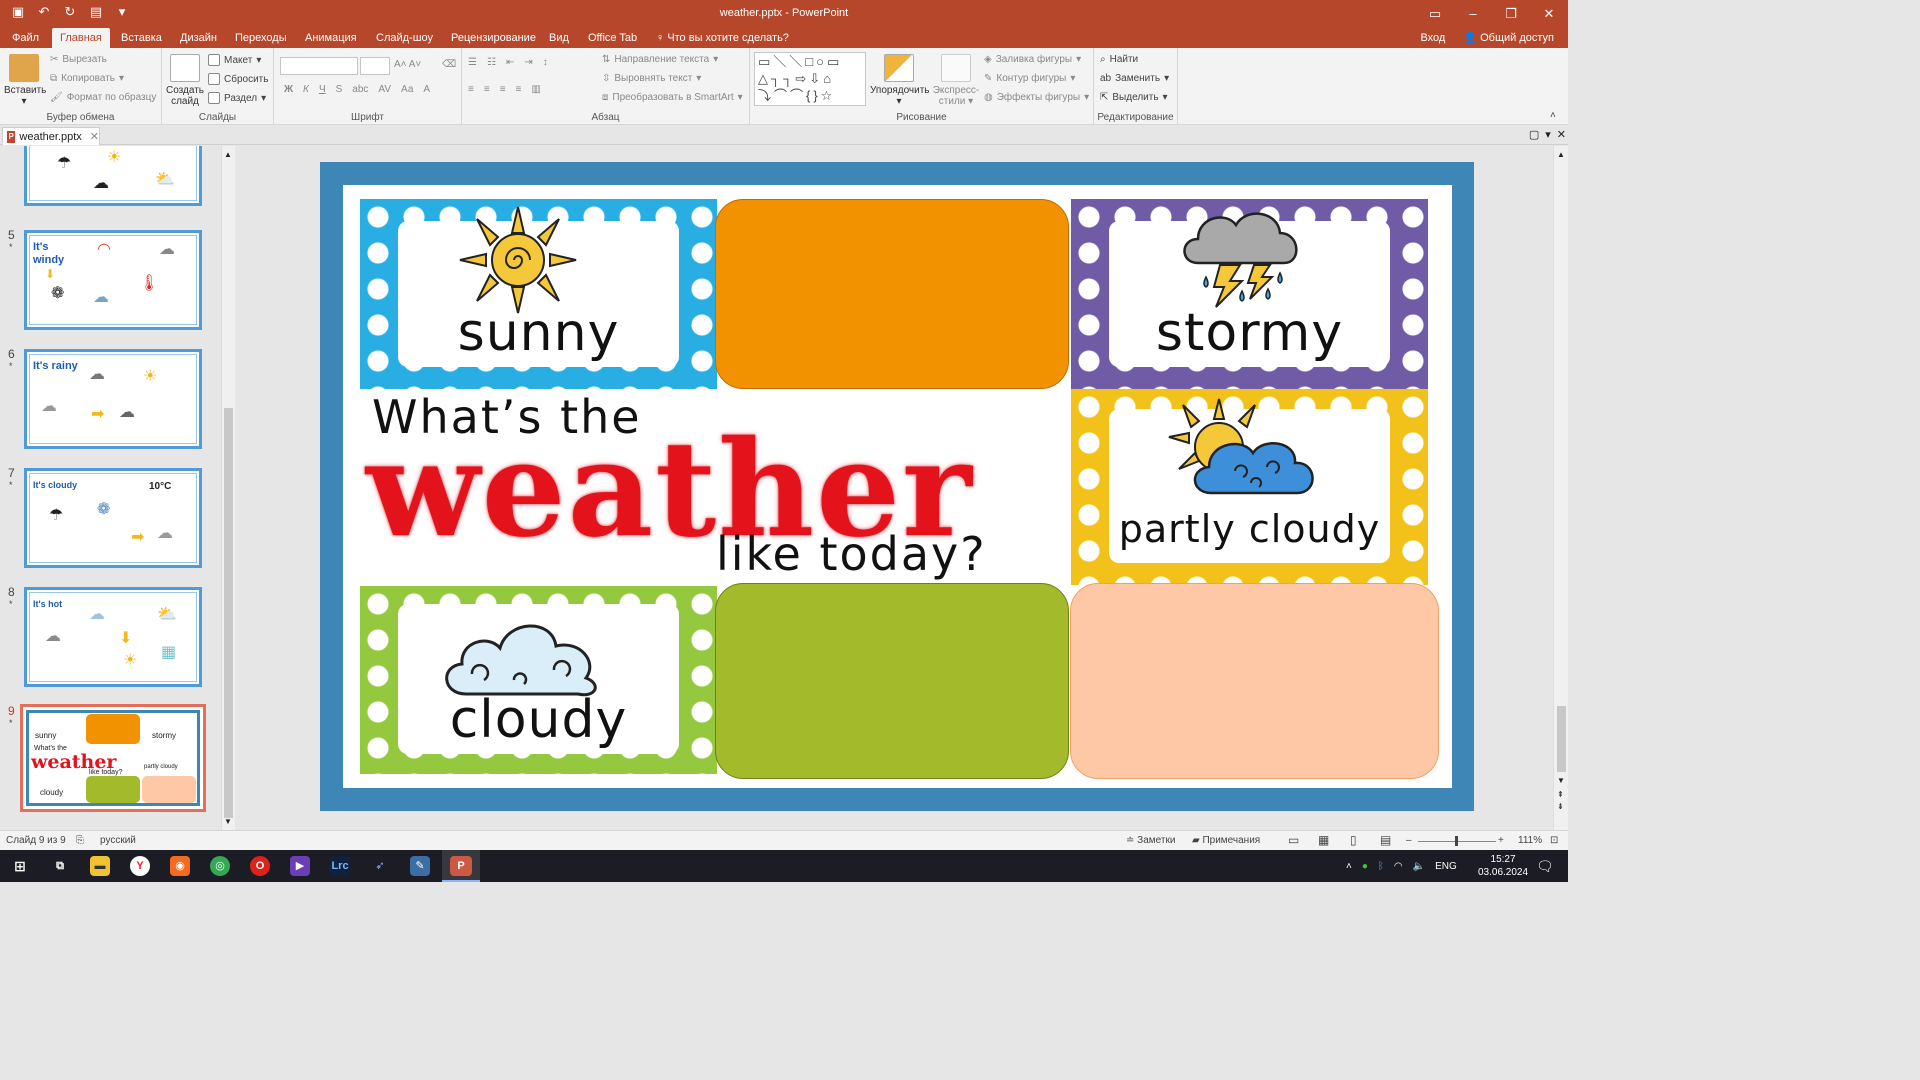  What do you see at coordinates (113, 176) in the screenshot?
I see `slide-thumbnail-4: ☂ ☀ ☁ ⛅` at bounding box center [113, 176].